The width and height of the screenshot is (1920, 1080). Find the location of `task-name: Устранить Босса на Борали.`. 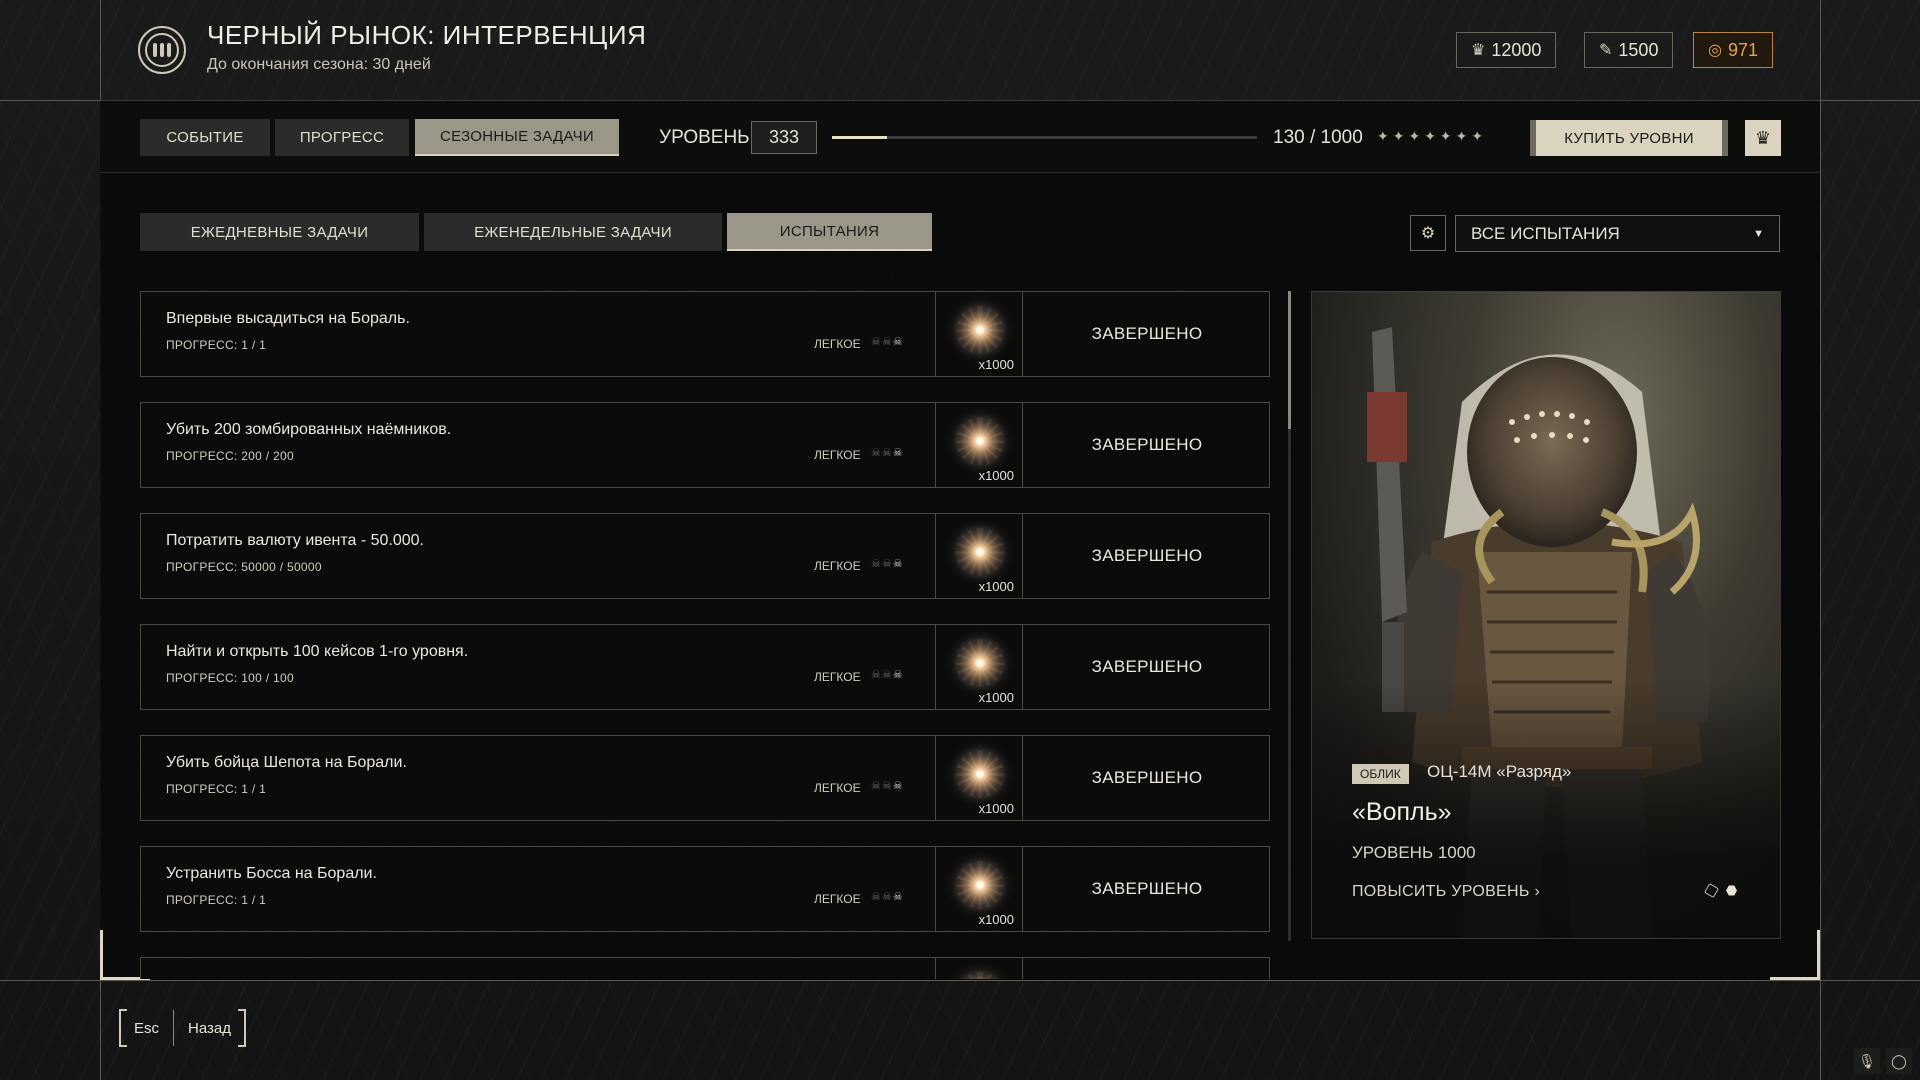

task-name: Устранить Босса на Борали. is located at coordinates (271, 873).